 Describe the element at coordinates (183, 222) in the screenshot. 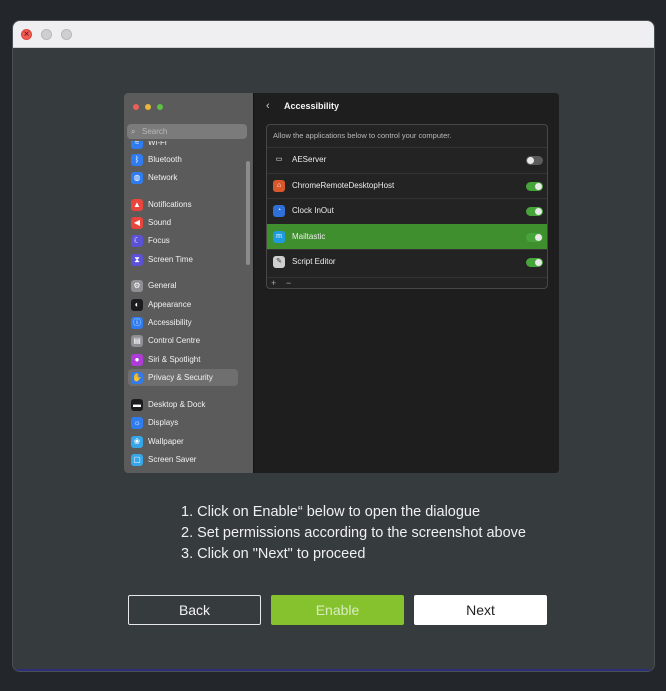

I see `sidebar-item: ◀ Sound` at that location.